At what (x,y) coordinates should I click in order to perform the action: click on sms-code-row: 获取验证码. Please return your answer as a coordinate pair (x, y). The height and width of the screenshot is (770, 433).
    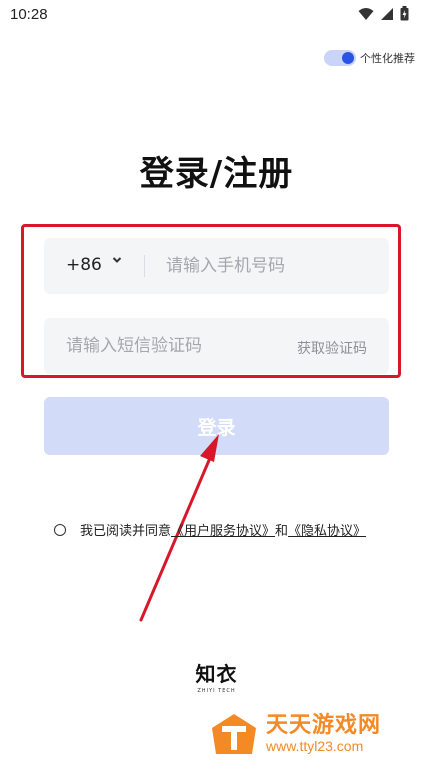
    Looking at the image, I should click on (216, 346).